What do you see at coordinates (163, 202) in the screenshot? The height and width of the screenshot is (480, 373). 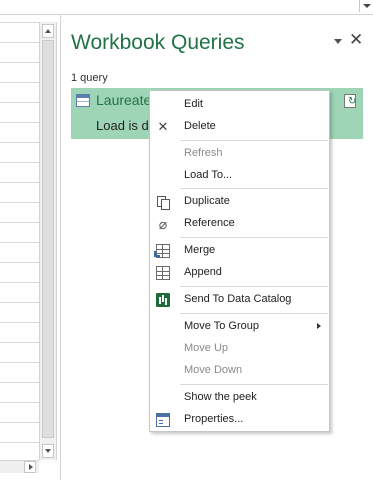 I see `duplicate-icon` at bounding box center [163, 202].